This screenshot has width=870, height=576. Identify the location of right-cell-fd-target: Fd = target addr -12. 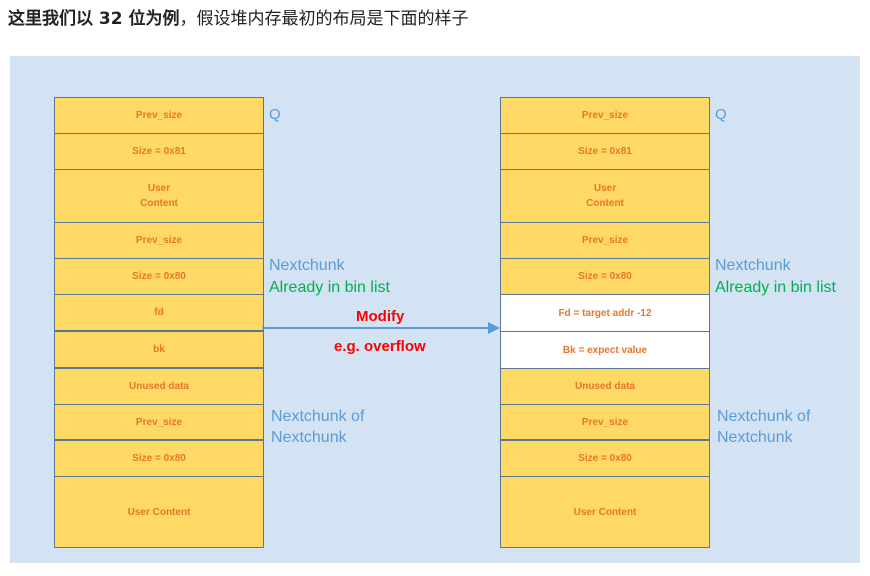
(605, 313).